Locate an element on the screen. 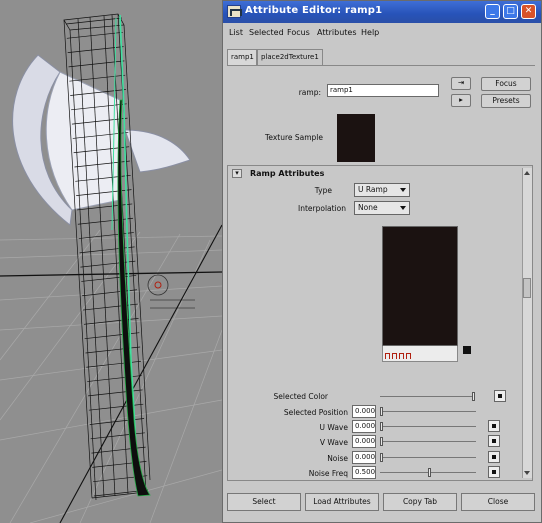 Image resolution: width=542 pixels, height=523 pixels. interpolation-label: Interpolation is located at coordinates (322, 208).